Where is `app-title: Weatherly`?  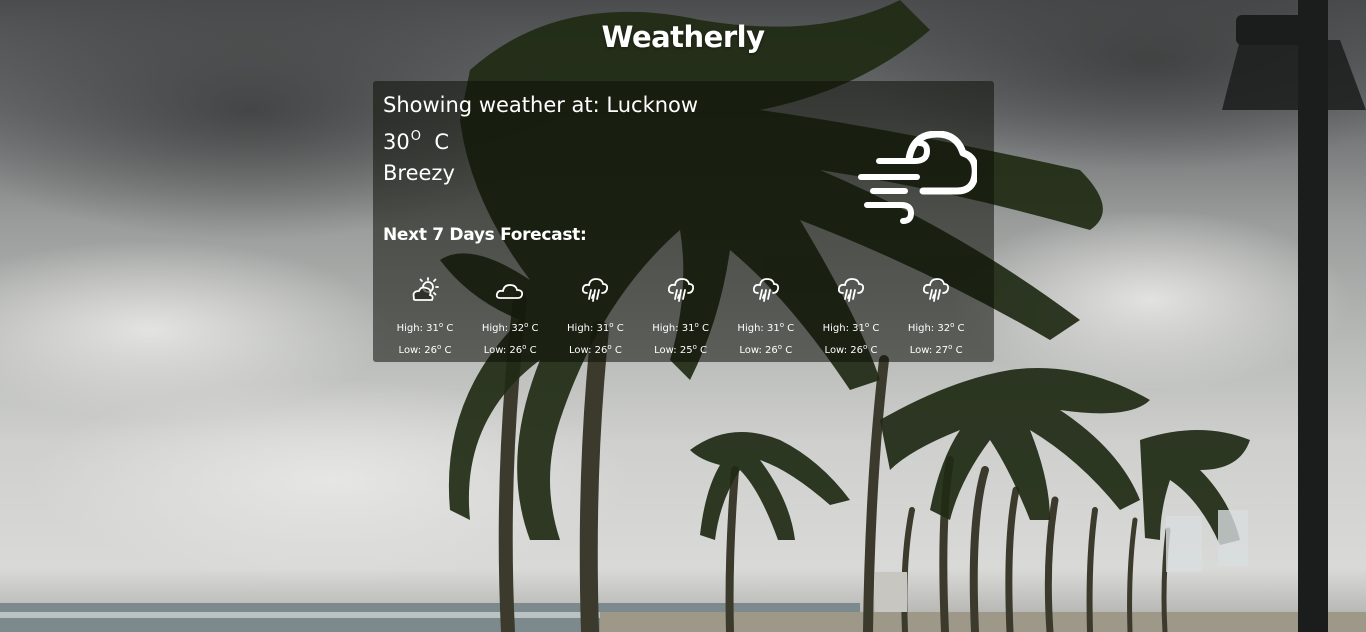
app-title: Weatherly is located at coordinates (683, 37).